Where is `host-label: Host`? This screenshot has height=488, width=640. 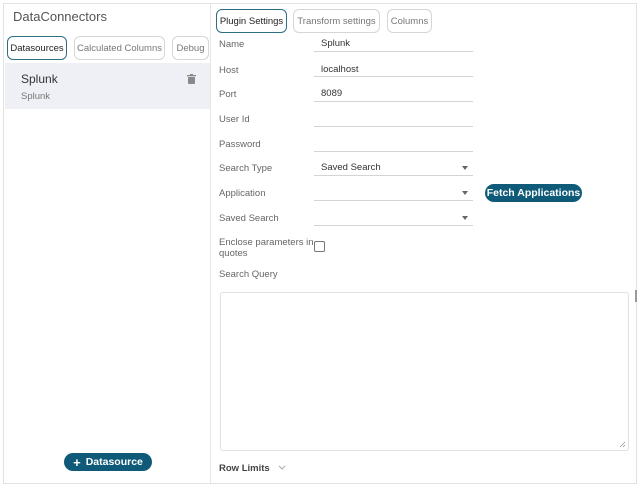
host-label: Host is located at coordinates (229, 70).